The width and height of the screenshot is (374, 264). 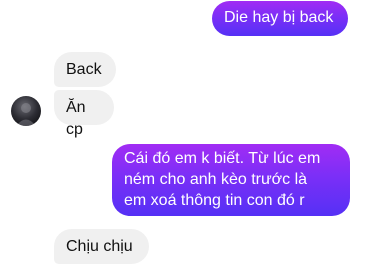 I want to click on contact-avatar, so click(x=26, y=111).